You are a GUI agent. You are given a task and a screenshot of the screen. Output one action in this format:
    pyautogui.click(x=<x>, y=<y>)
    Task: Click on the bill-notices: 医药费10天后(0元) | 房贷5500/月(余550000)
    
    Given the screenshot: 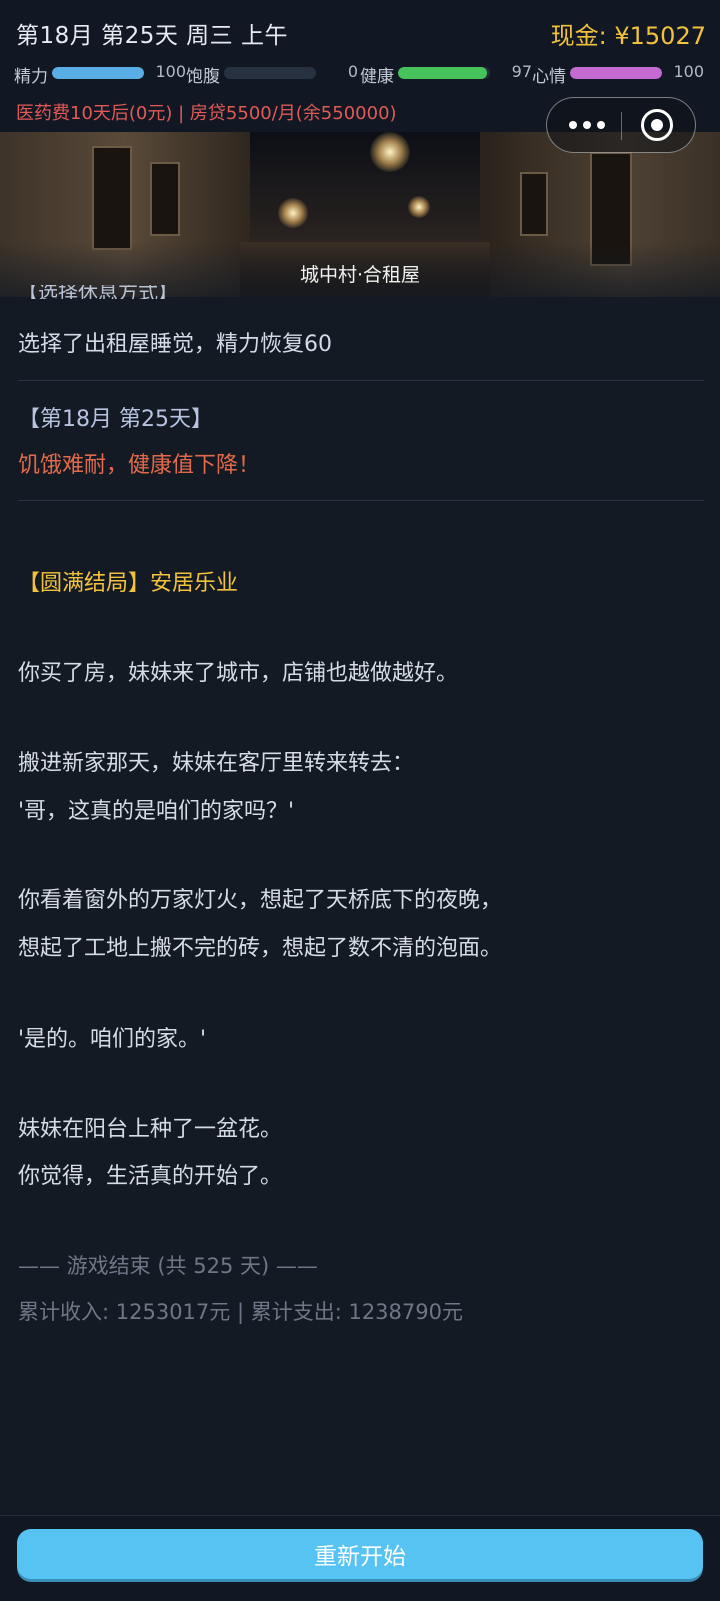 What is the action you would take?
    pyautogui.click(x=206, y=113)
    